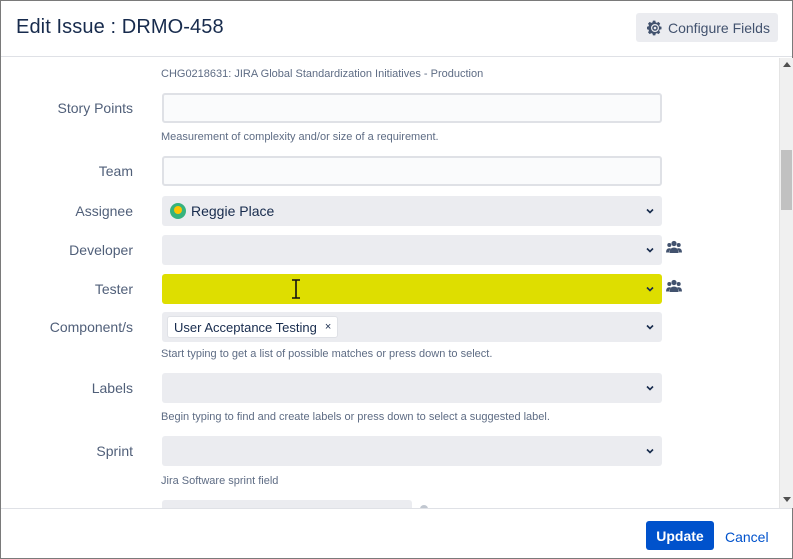 The width and height of the screenshot is (793, 559). What do you see at coordinates (654, 27) in the screenshot?
I see `gear-icon` at bounding box center [654, 27].